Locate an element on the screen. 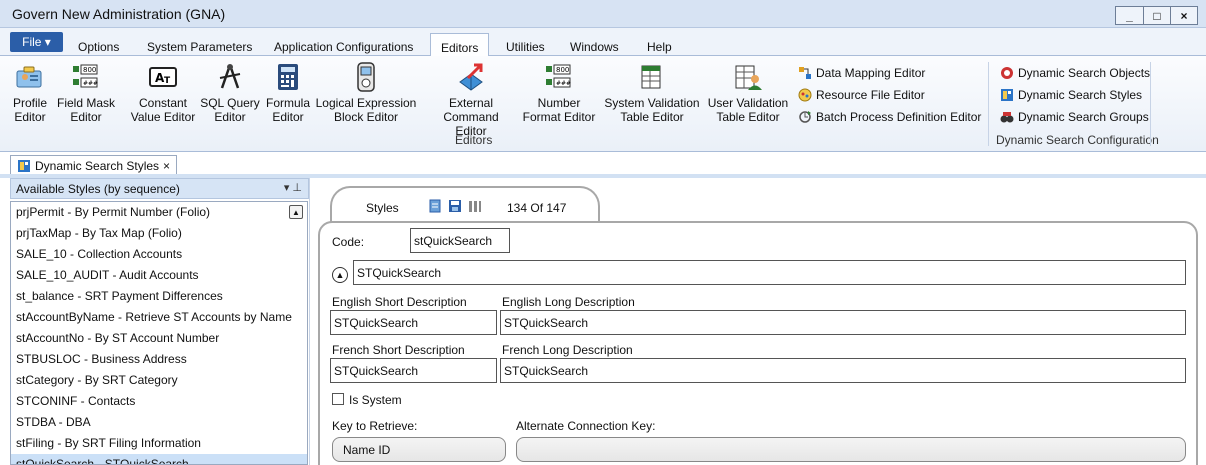  tab-dynamic-search-styles: Dynamic Search Styles × is located at coordinates (94, 165).